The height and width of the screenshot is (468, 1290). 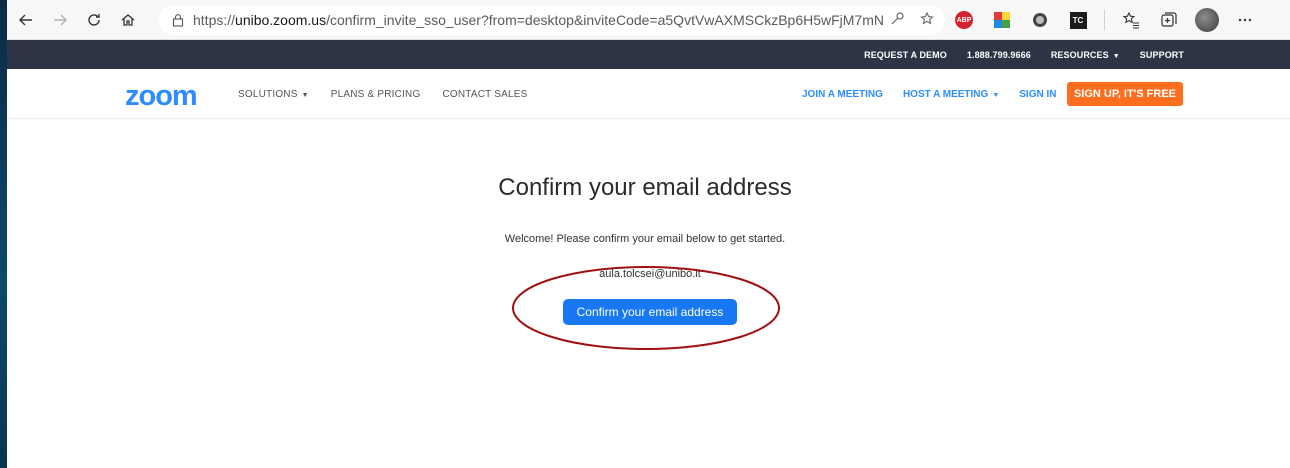 What do you see at coordinates (94, 20) in the screenshot?
I see `refresh-icon` at bounding box center [94, 20].